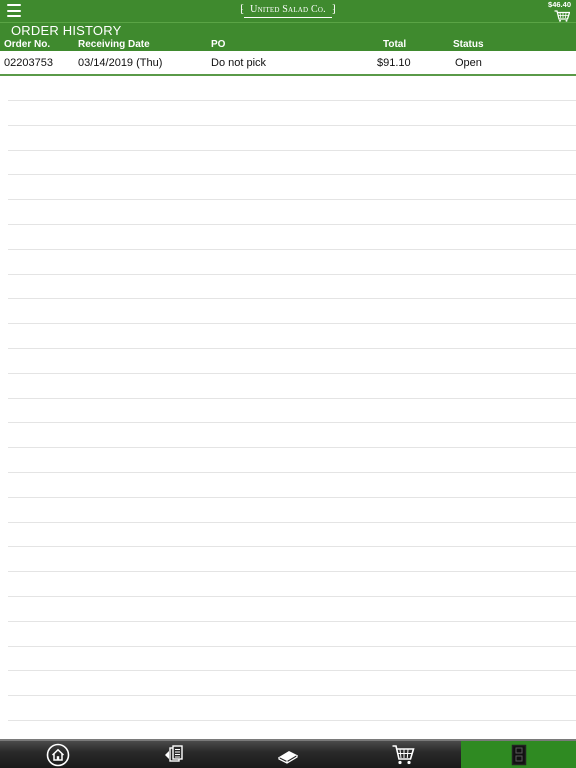 This screenshot has width=576, height=768. I want to click on home-icon, so click(57, 754).